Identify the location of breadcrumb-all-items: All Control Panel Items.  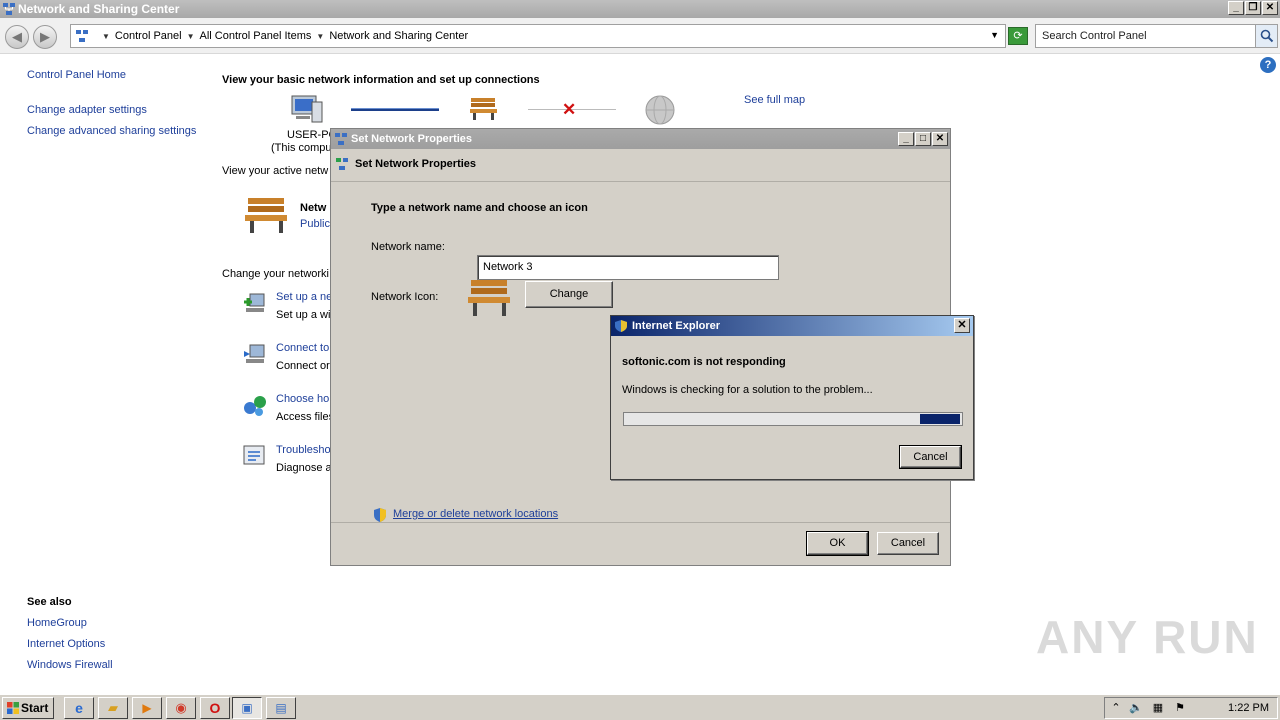
(256, 36).